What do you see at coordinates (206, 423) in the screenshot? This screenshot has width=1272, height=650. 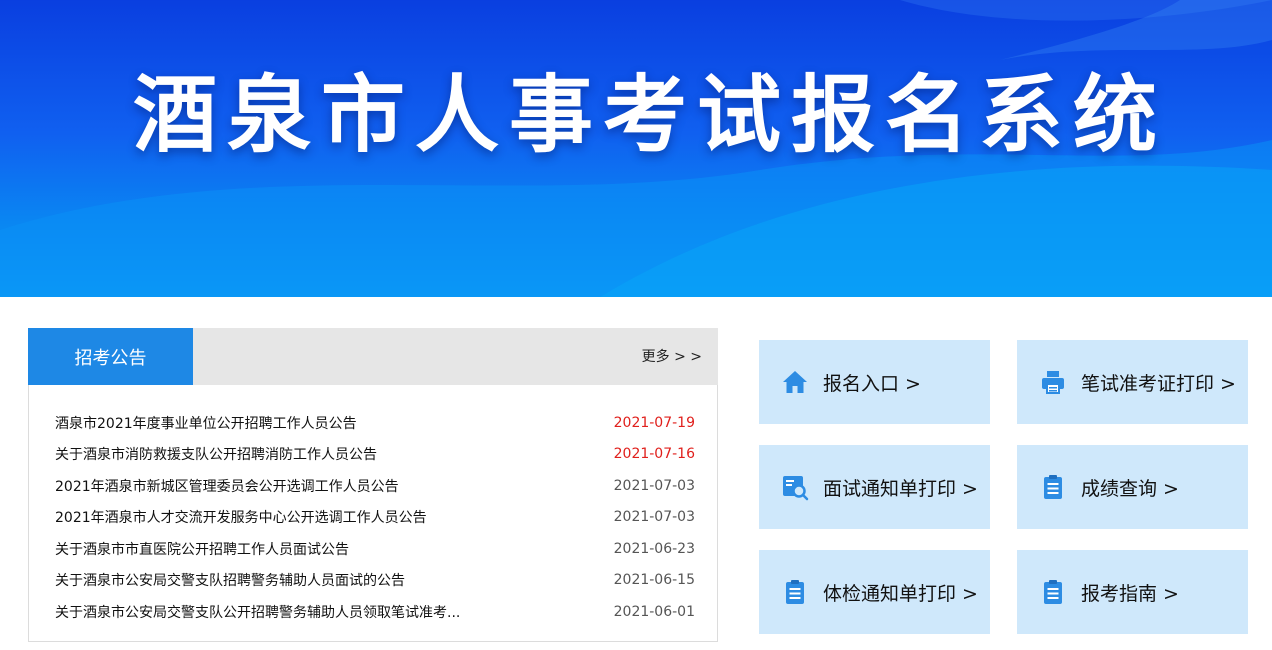 I see `notice-title: 酒泉市2021年度事业单位公开招聘工作人员公告` at bounding box center [206, 423].